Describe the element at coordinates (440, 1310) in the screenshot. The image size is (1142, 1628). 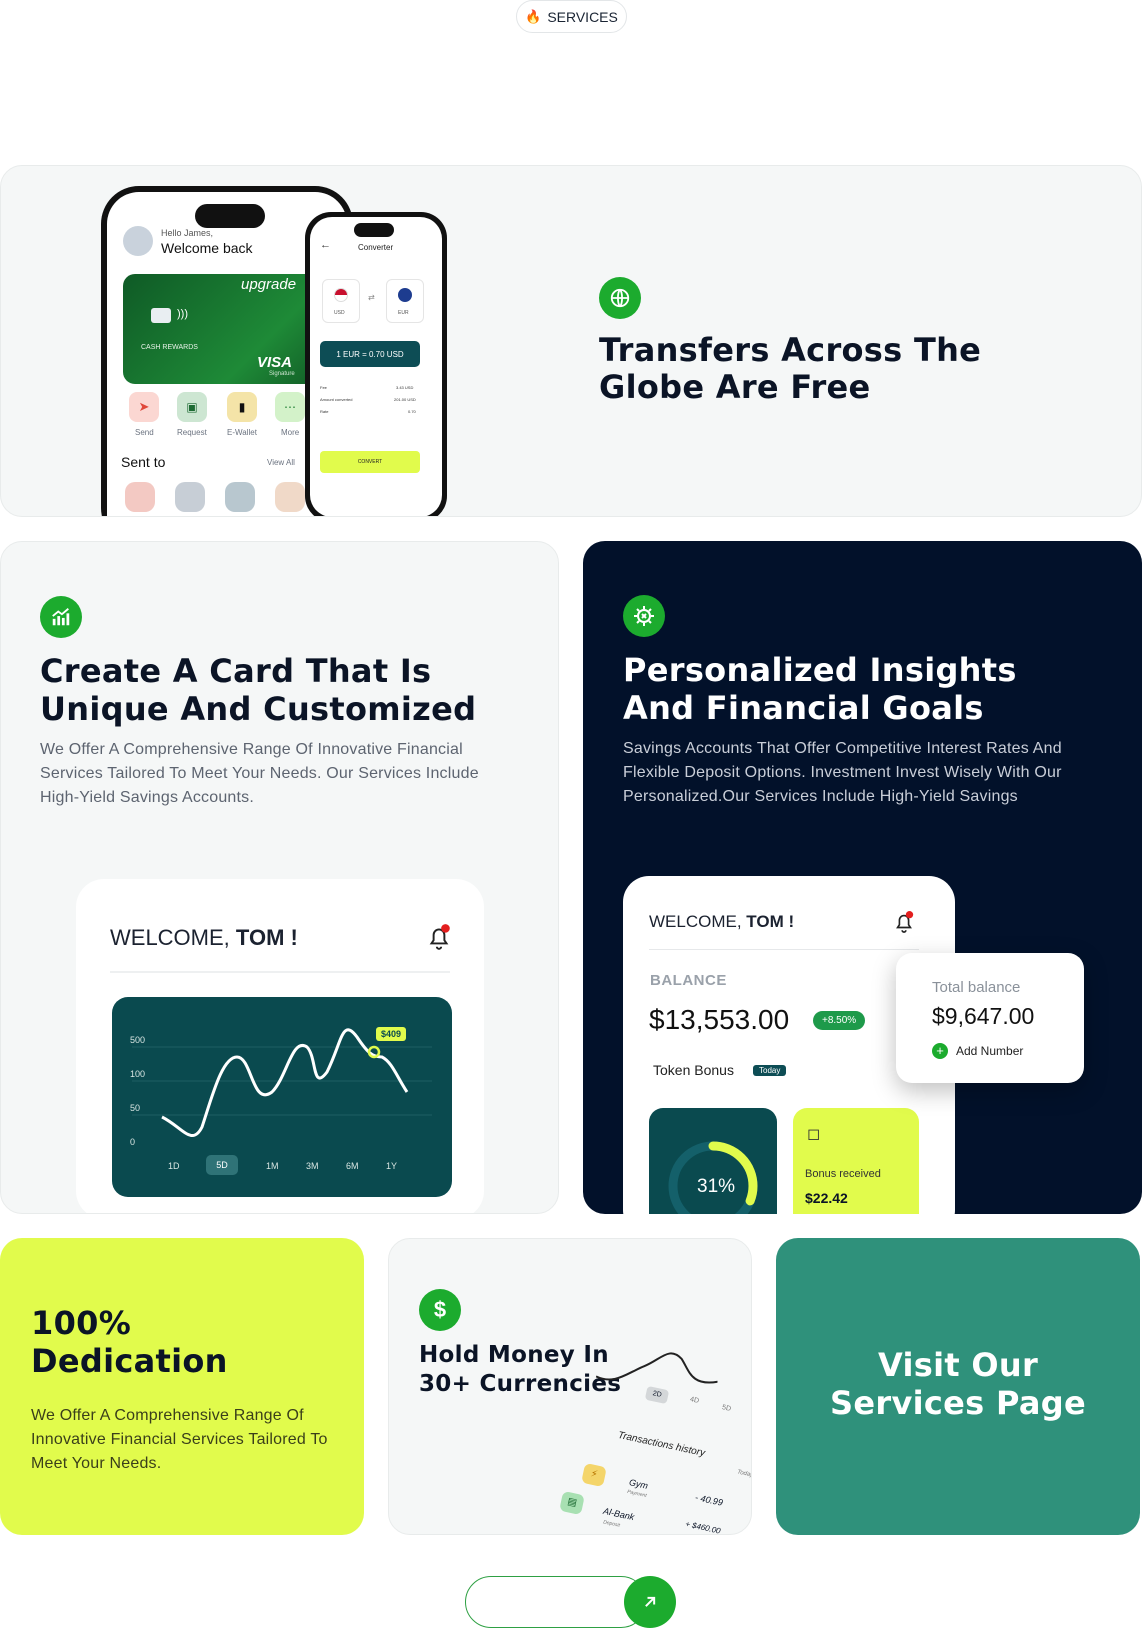
I see `dollar-icon: $` at that location.